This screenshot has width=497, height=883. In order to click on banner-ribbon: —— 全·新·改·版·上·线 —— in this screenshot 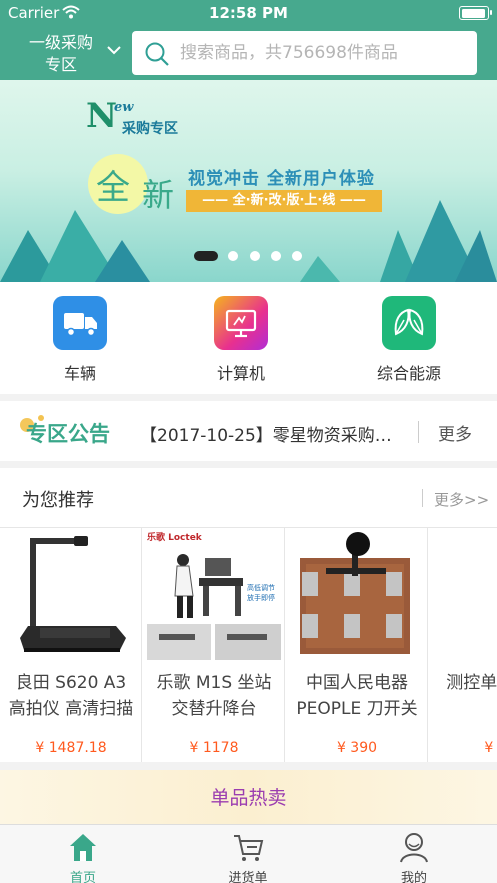, I will do `click(284, 201)`.